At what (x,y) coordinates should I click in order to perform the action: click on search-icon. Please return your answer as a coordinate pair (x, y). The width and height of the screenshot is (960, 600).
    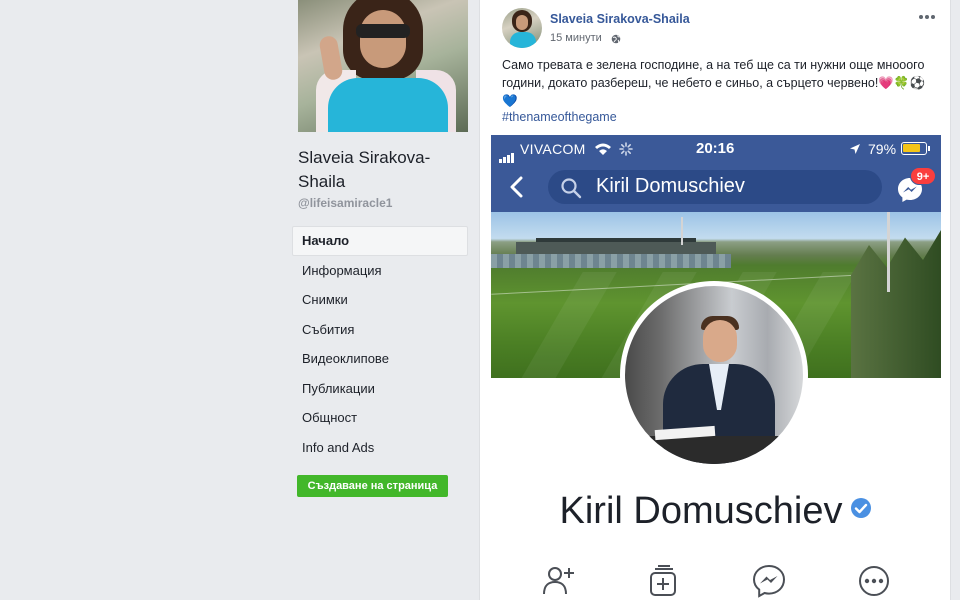
    Looking at the image, I should click on (571, 188).